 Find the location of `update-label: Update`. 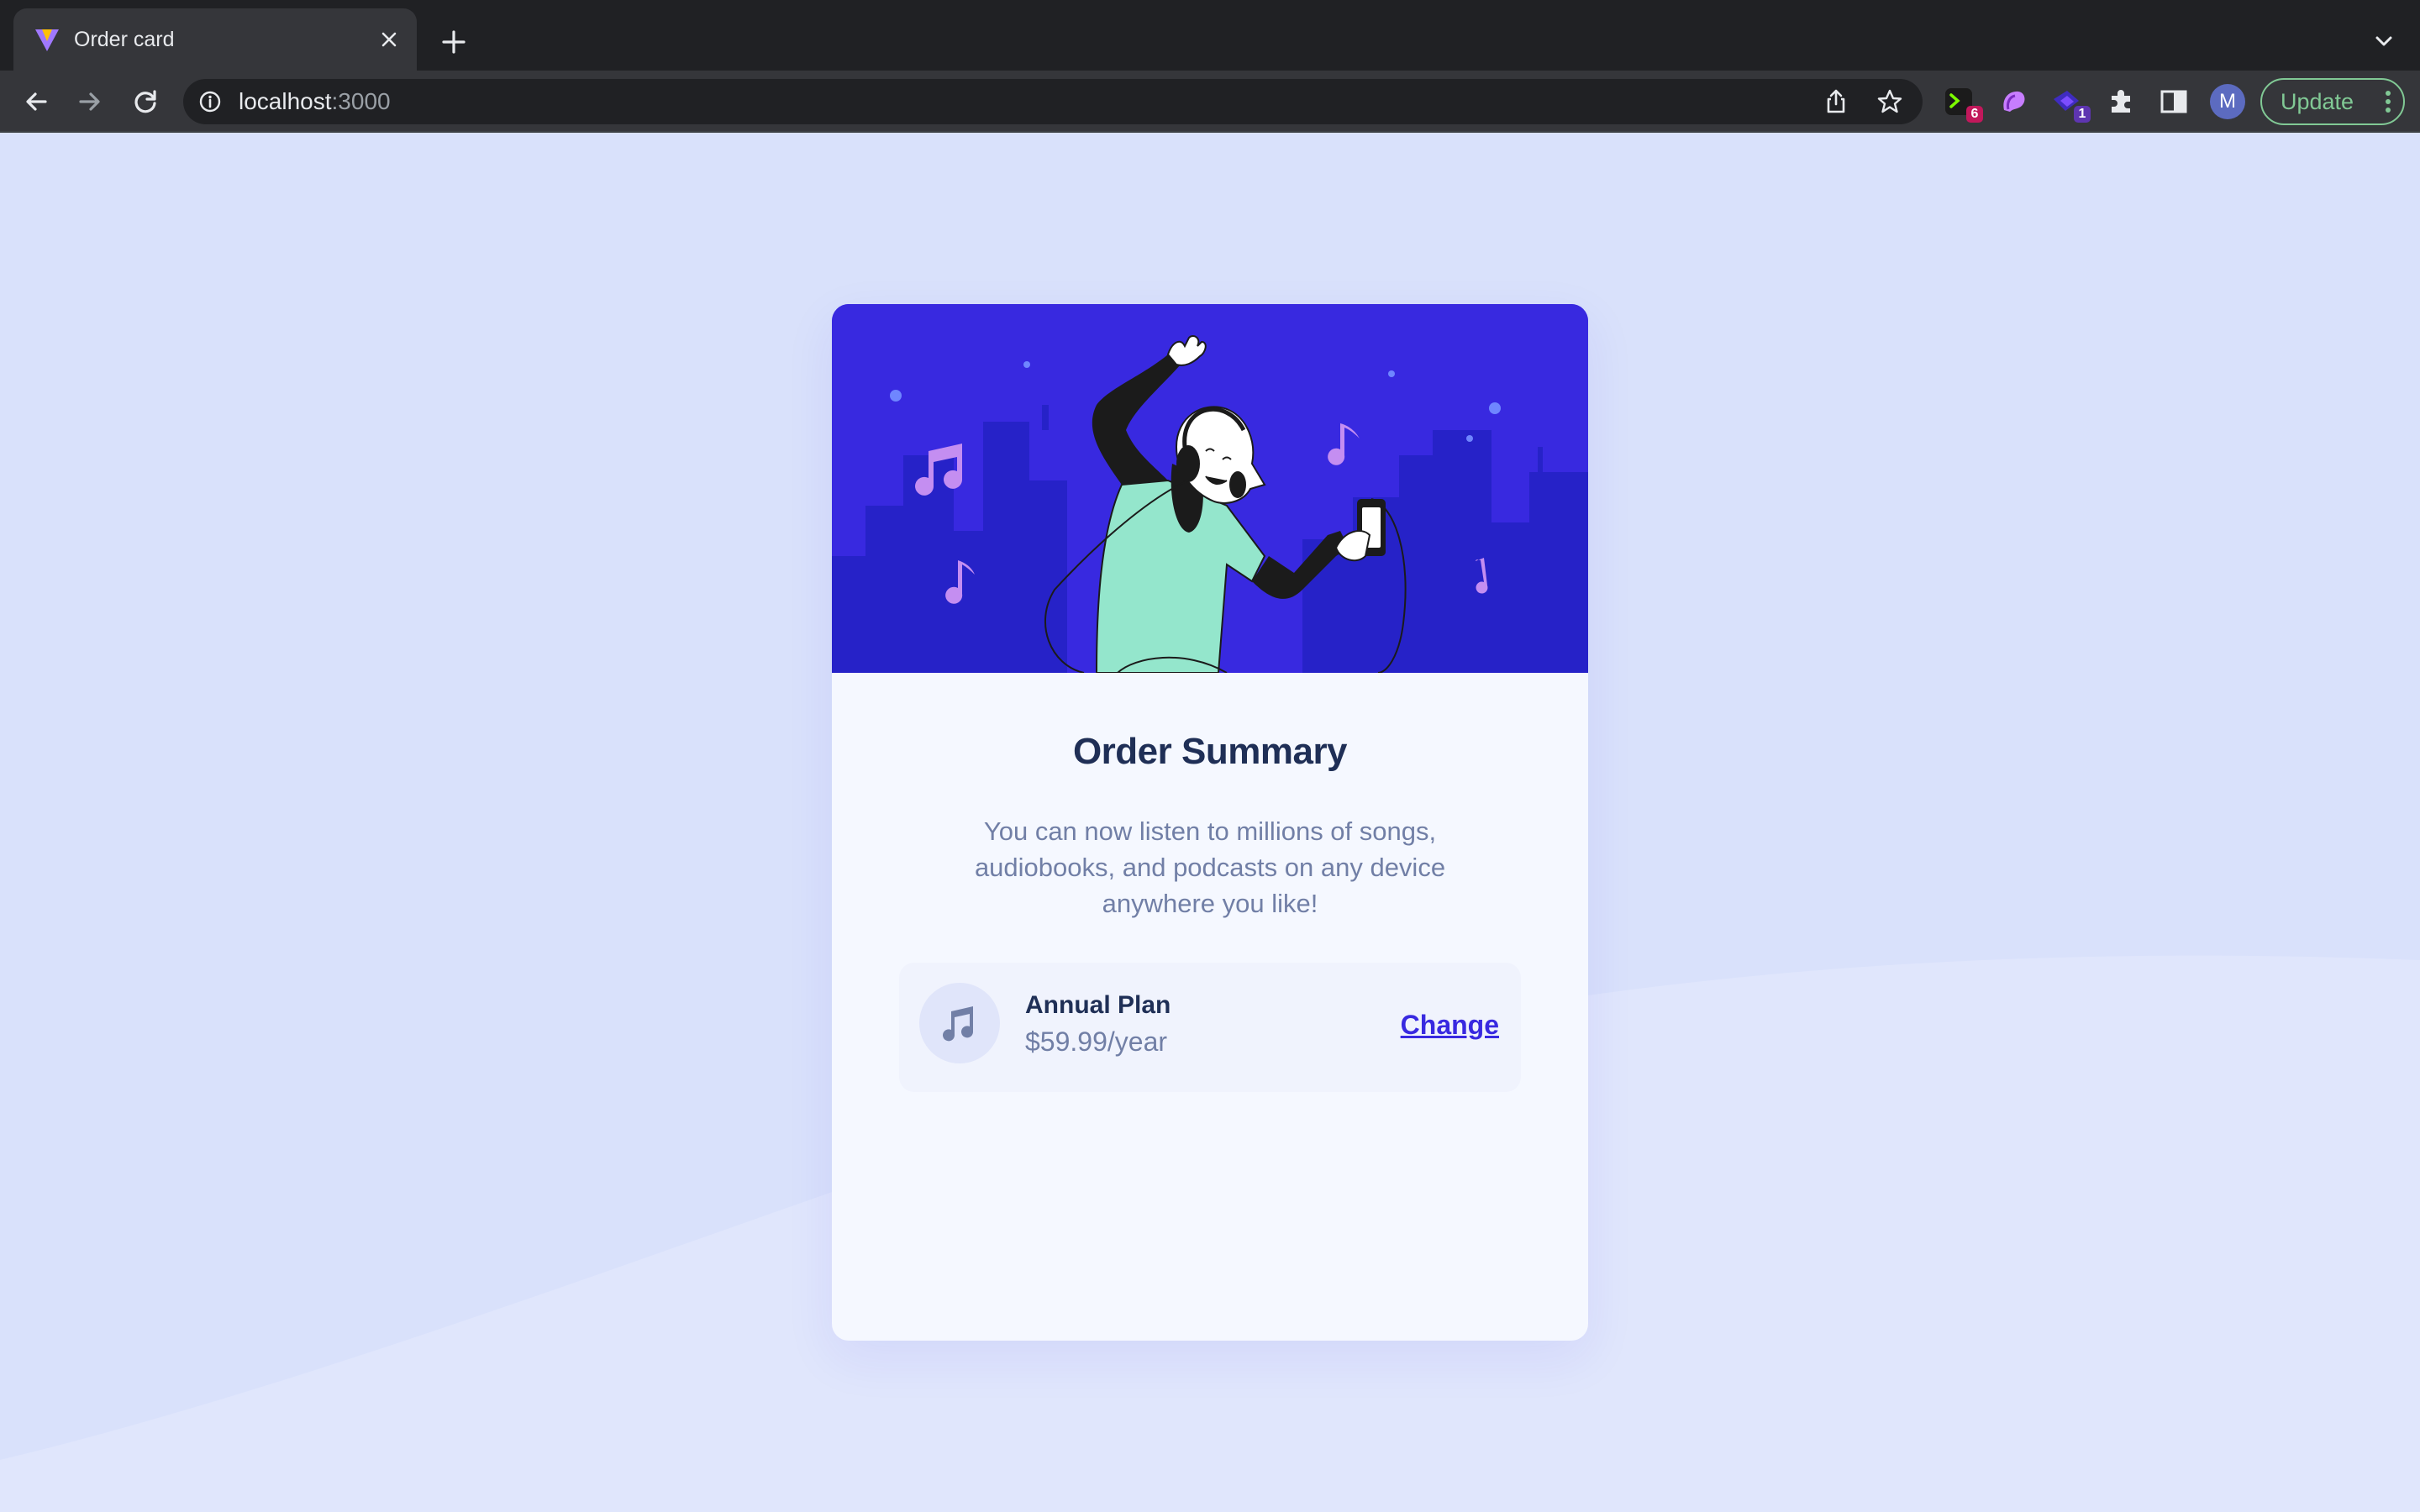

update-label: Update is located at coordinates (2317, 101).